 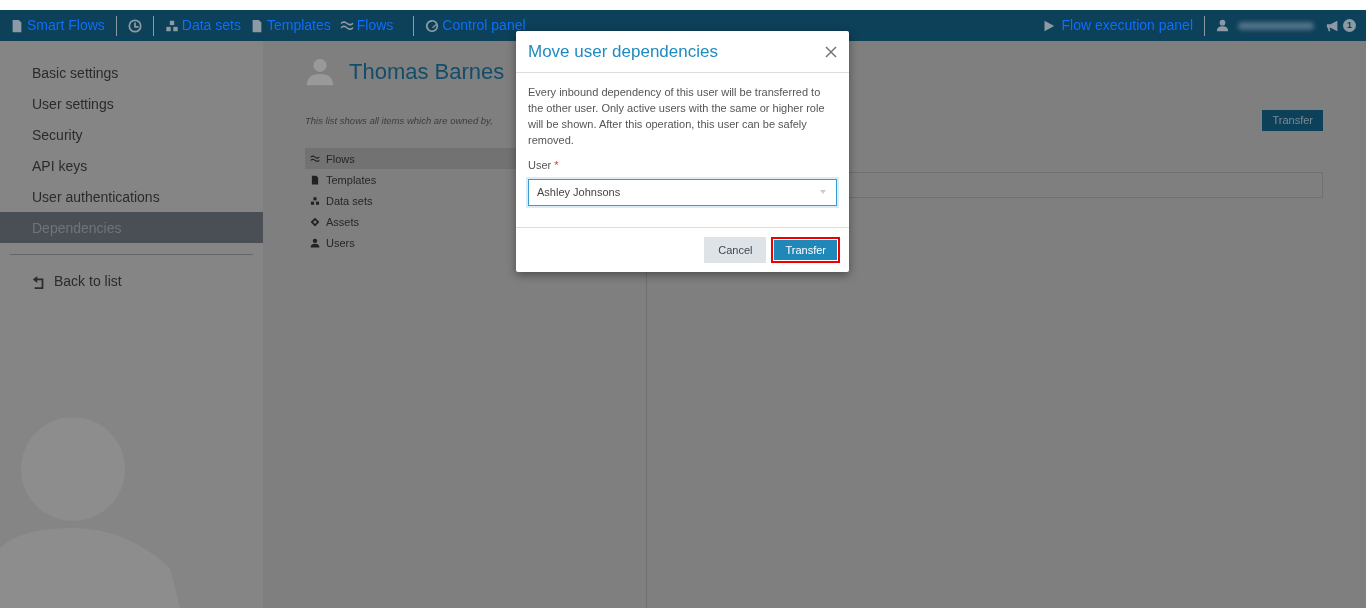 I want to click on sidebar-item: User authentications, so click(x=131, y=196).